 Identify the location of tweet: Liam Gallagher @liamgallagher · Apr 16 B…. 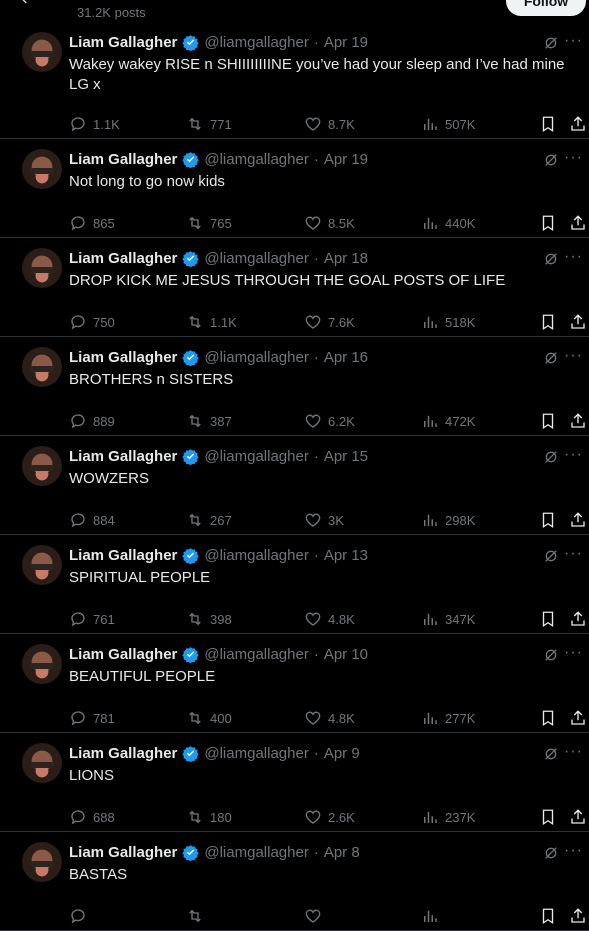
(294, 386).